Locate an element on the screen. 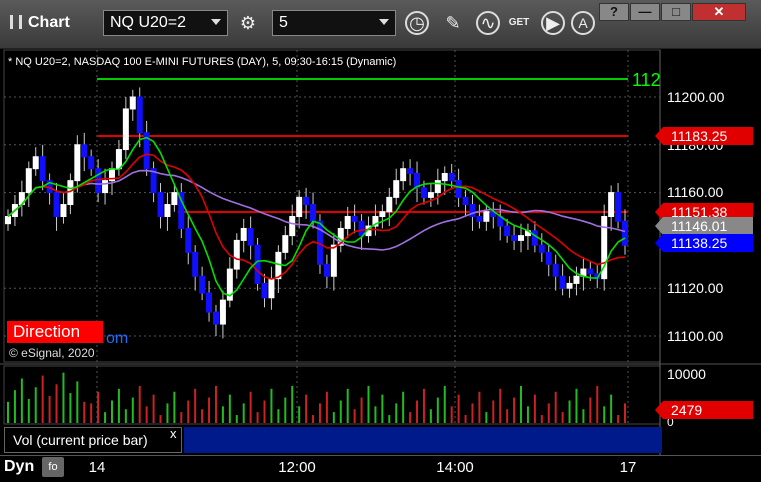  price-tag-red: 11183.25 is located at coordinates (704, 136).